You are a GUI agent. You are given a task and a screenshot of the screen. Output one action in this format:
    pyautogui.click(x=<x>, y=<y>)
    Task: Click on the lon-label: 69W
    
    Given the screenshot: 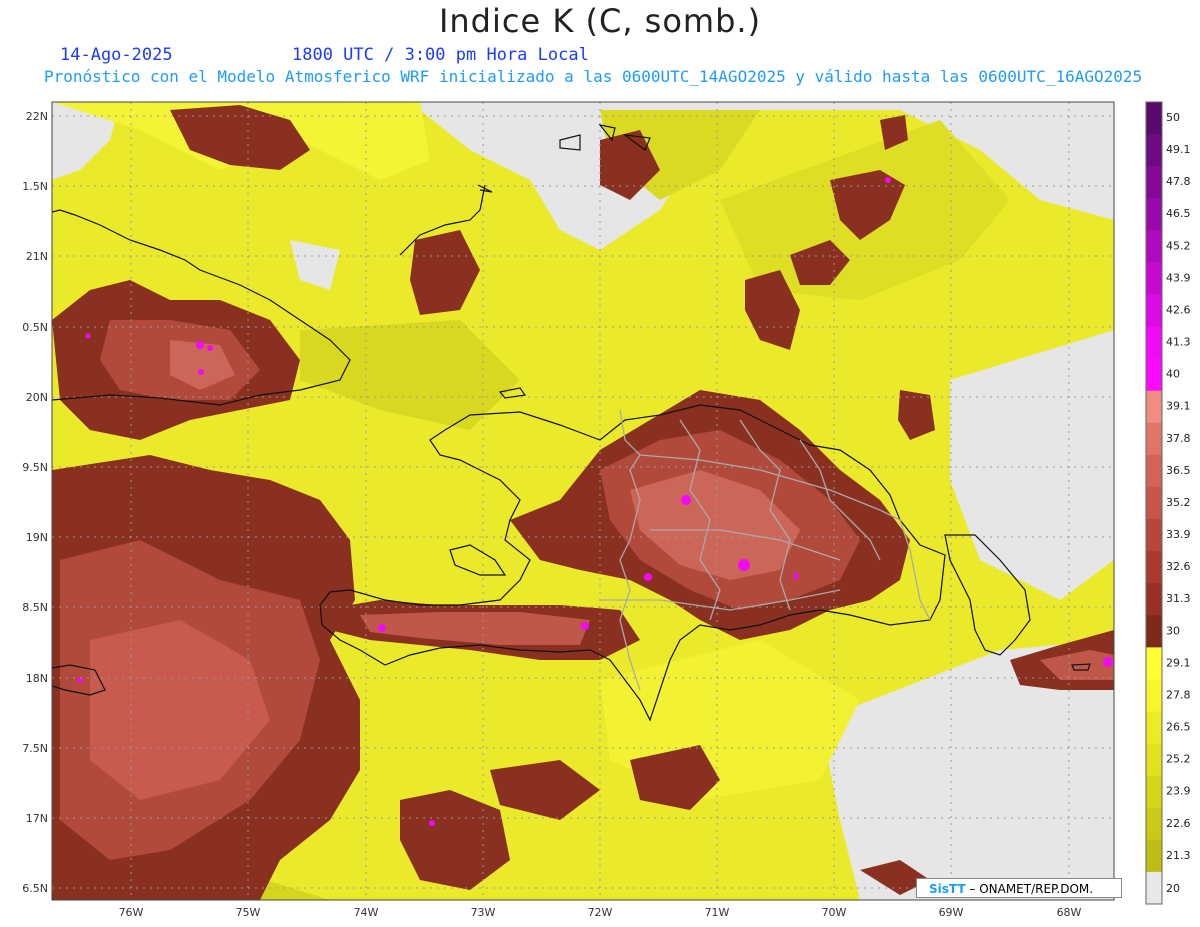 What is the action you would take?
    pyautogui.click(x=951, y=912)
    